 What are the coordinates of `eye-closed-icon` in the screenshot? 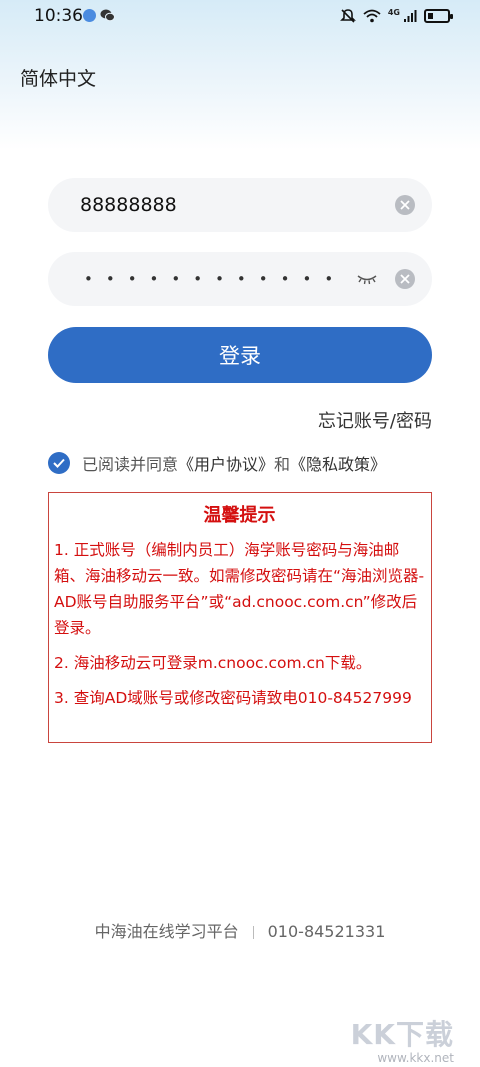 It's located at (367, 278).